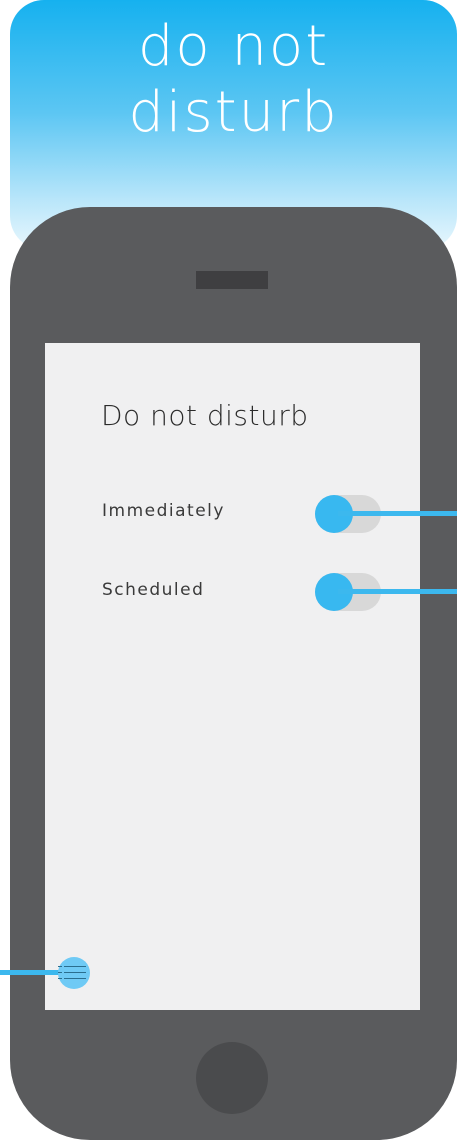  I want to click on menu-connector-line, so click(30, 972).